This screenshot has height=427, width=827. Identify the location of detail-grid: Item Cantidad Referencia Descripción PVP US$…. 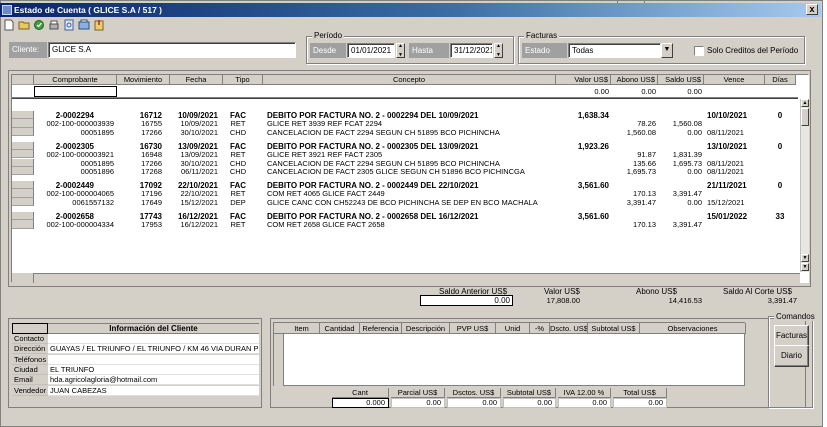
(509, 354).